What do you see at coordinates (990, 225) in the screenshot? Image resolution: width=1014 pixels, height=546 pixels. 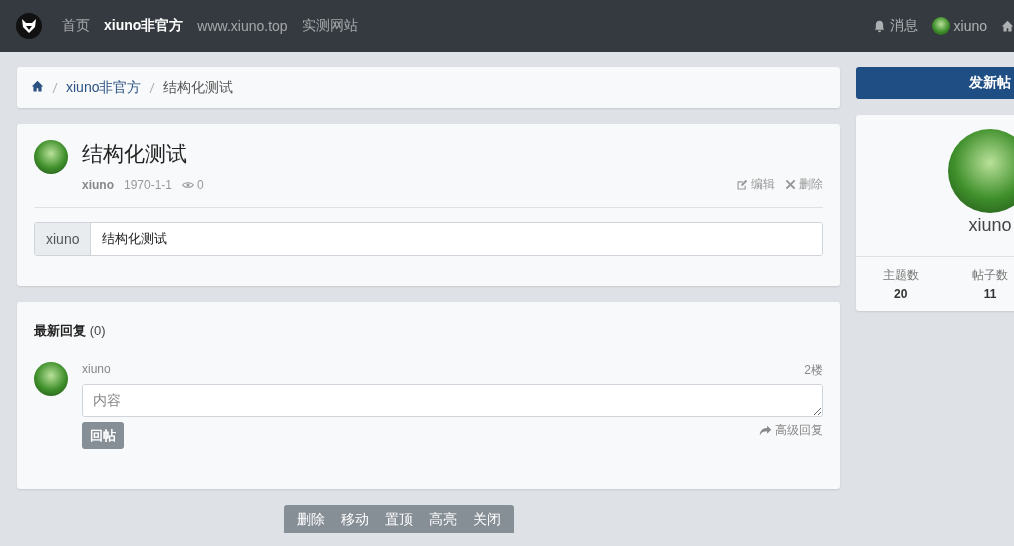 I see `profile-username: xiuno` at bounding box center [990, 225].